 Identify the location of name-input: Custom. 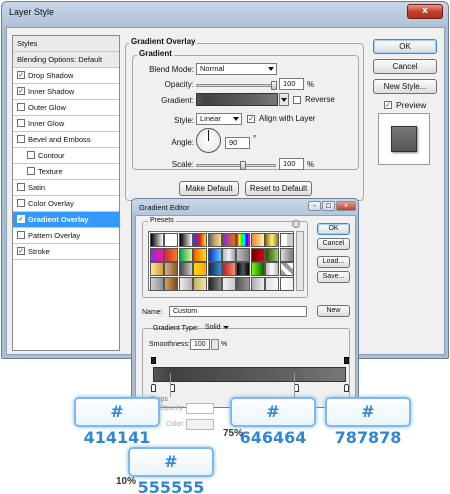
(238, 311).